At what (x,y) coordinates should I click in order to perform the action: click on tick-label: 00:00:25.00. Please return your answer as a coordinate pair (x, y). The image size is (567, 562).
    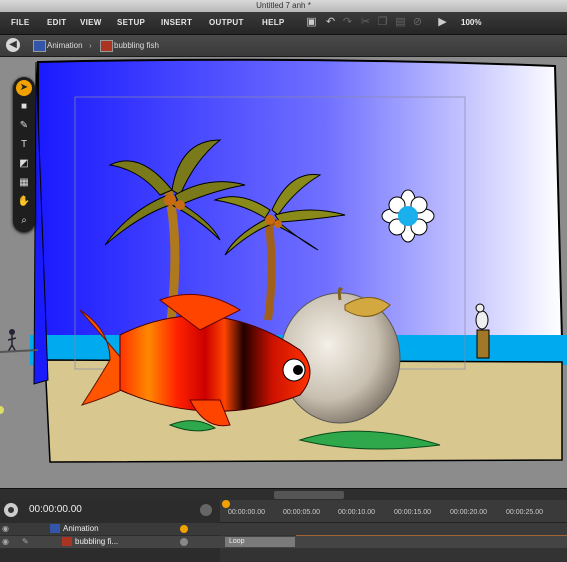
    Looking at the image, I should click on (524, 512).